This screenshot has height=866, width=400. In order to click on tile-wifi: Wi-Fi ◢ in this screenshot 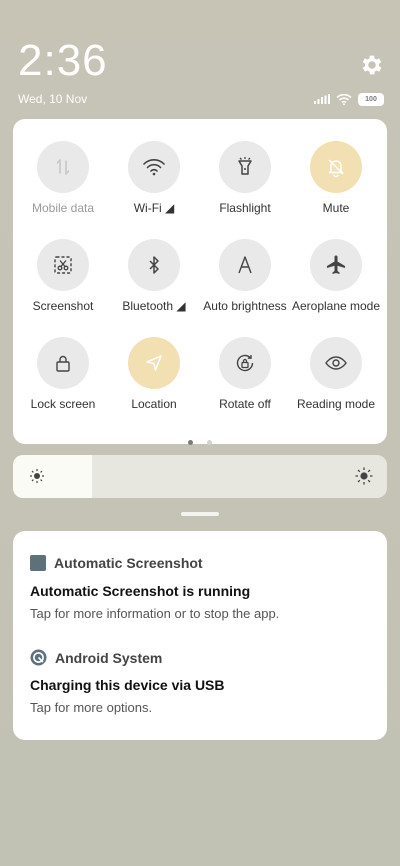, I will do `click(154, 178)`.